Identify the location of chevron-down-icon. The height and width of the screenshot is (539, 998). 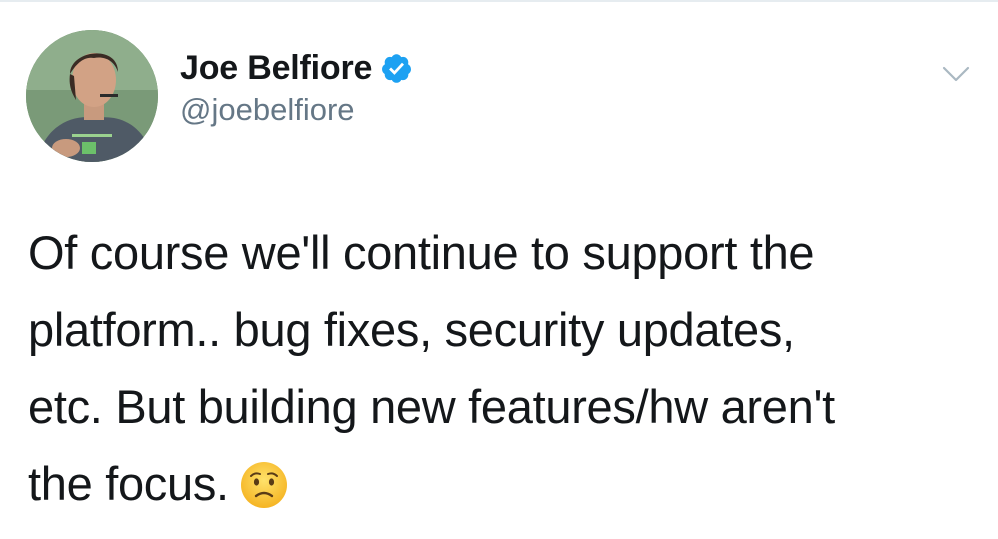
(956, 74).